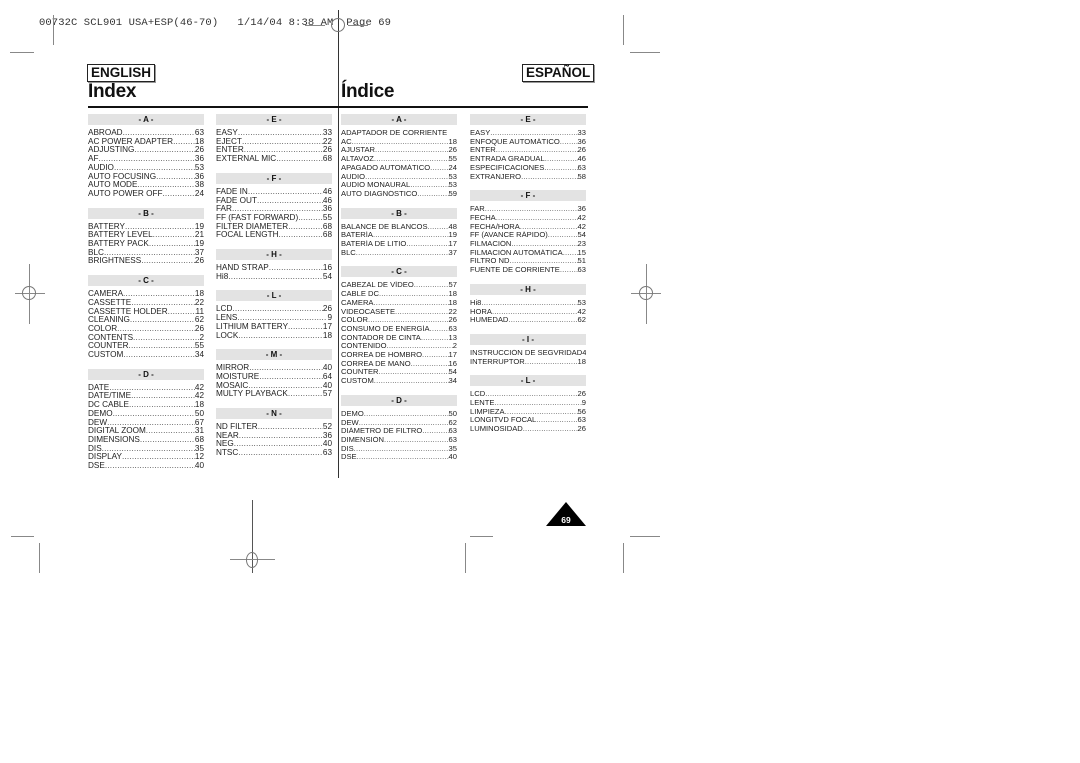 The image size is (1080, 763). What do you see at coordinates (199, 387) in the screenshot?
I see `entry-page-number: 42` at bounding box center [199, 387].